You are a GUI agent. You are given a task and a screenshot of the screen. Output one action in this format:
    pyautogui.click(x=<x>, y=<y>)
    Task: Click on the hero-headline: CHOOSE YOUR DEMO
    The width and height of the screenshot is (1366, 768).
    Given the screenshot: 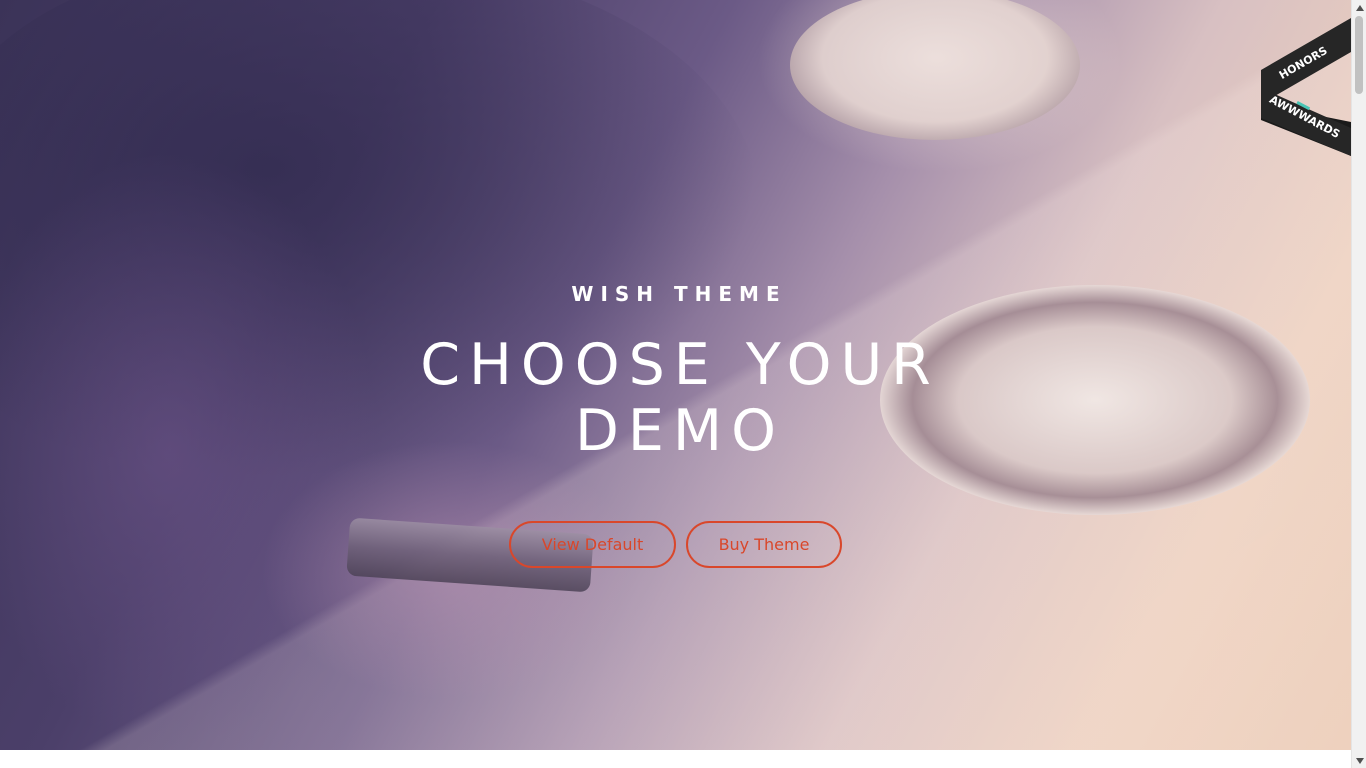 What is the action you would take?
    pyautogui.click(x=680, y=398)
    